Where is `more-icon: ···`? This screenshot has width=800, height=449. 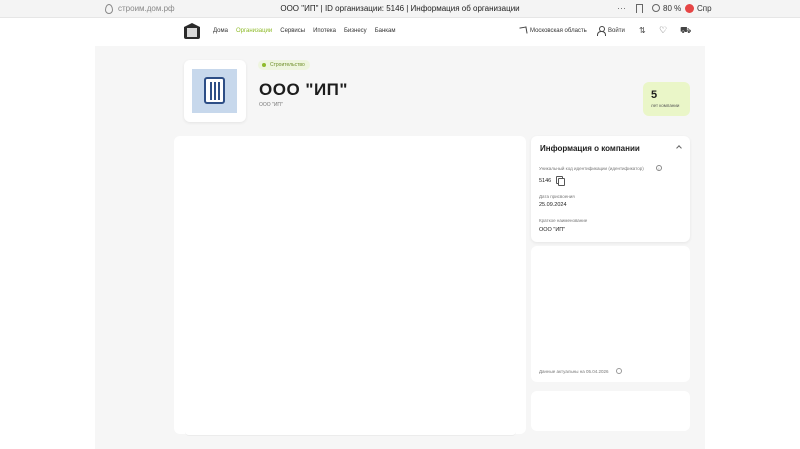 more-icon: ··· is located at coordinates (621, 8).